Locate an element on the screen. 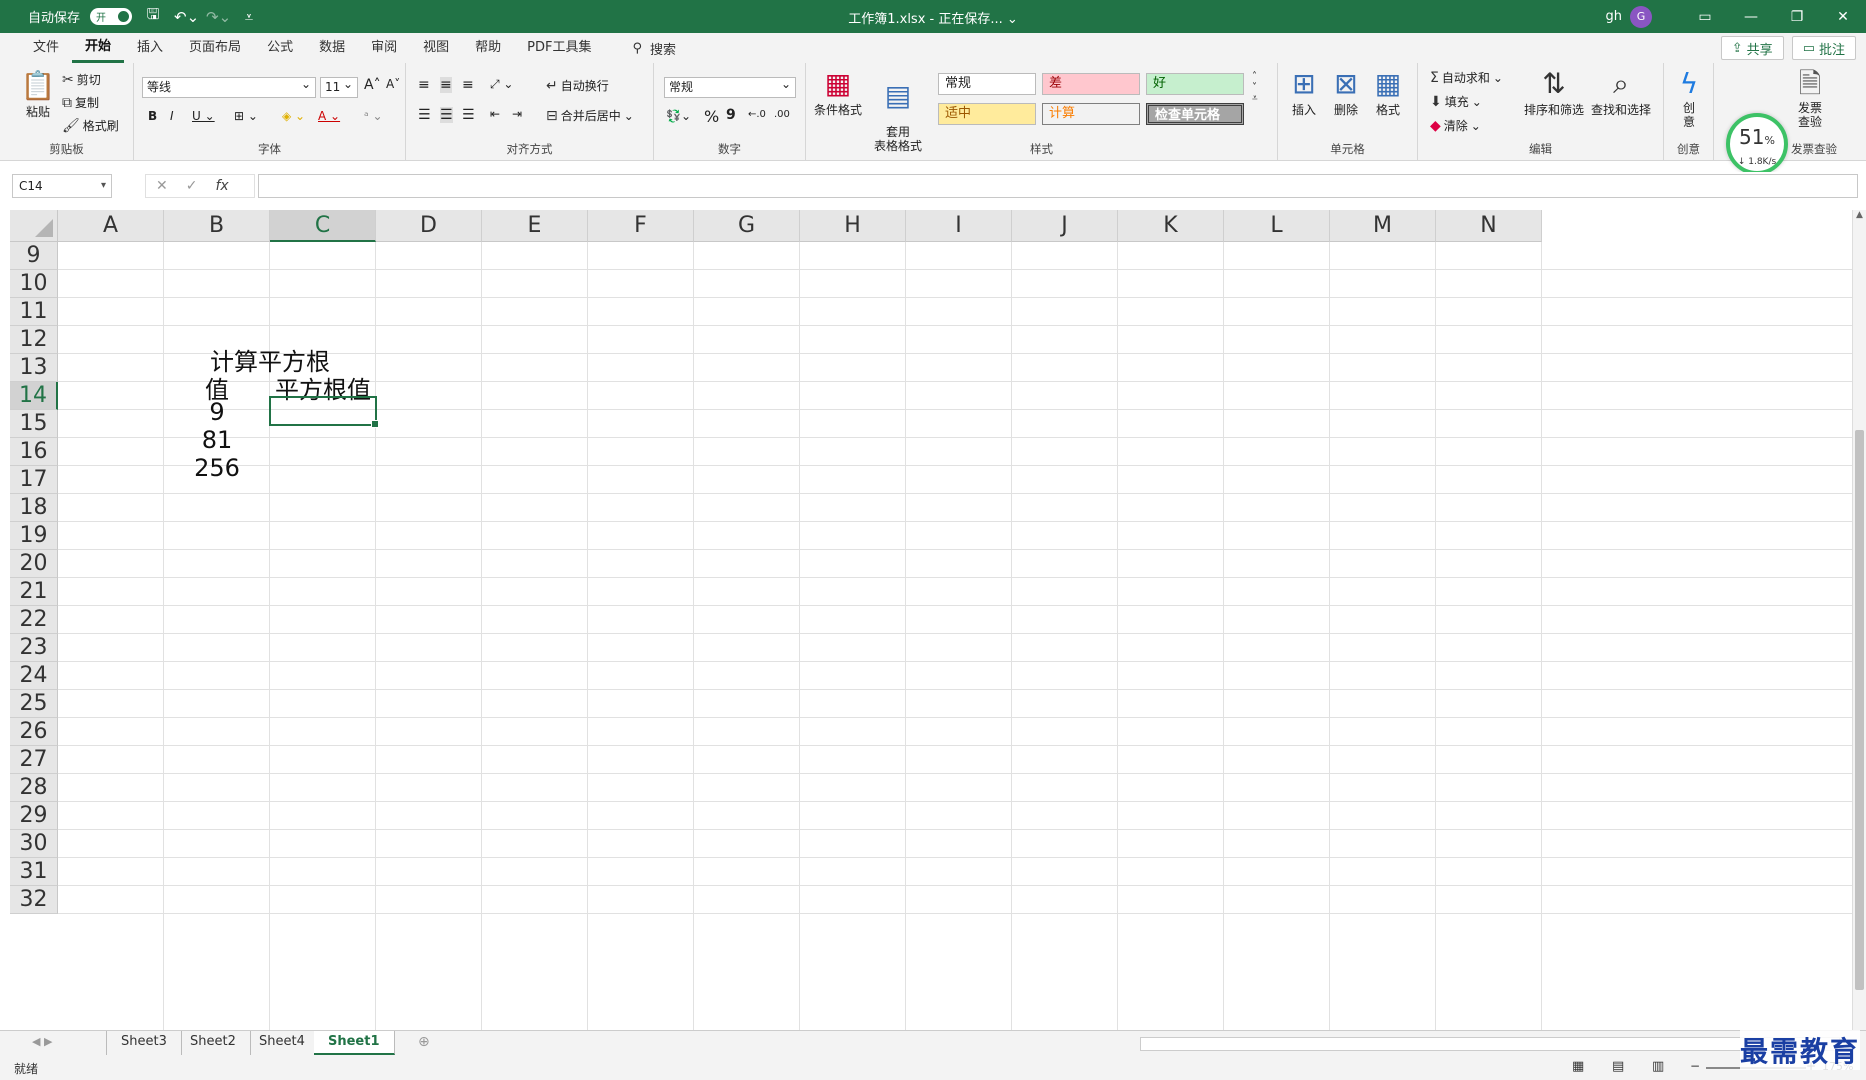  autosave-toggle: 开 is located at coordinates (111, 16).